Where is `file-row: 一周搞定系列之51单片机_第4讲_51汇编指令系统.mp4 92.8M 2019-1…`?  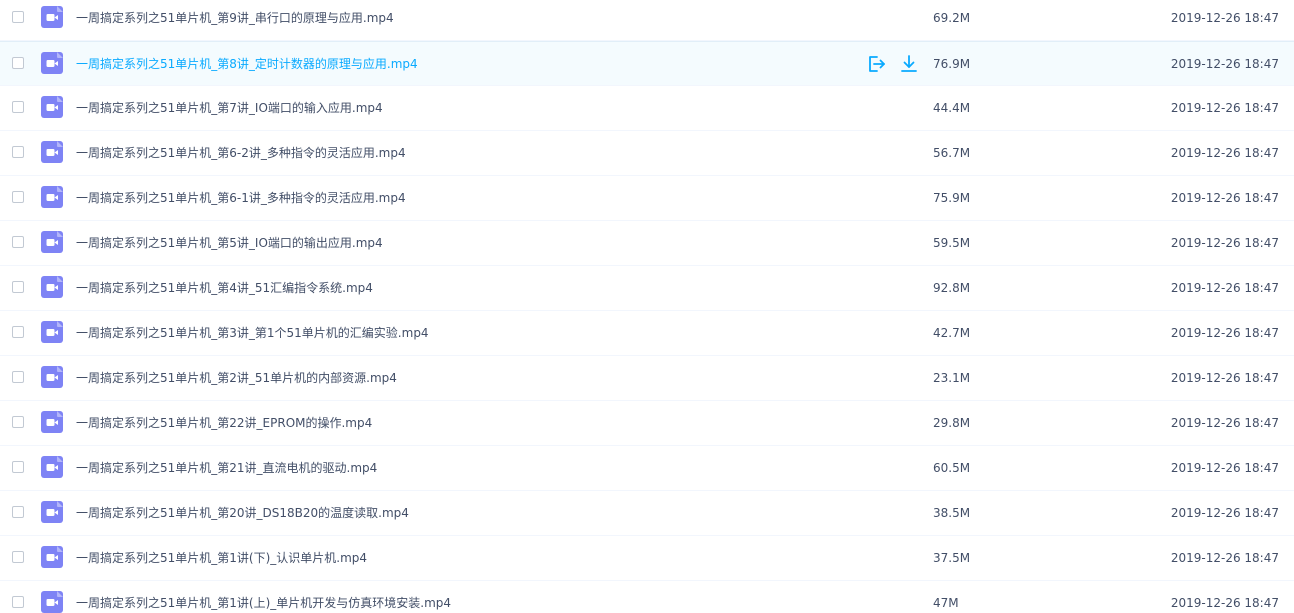 file-row: 一周搞定系列之51单片机_第4讲_51汇编指令系统.mp4 92.8M 2019-1… is located at coordinates (647, 288).